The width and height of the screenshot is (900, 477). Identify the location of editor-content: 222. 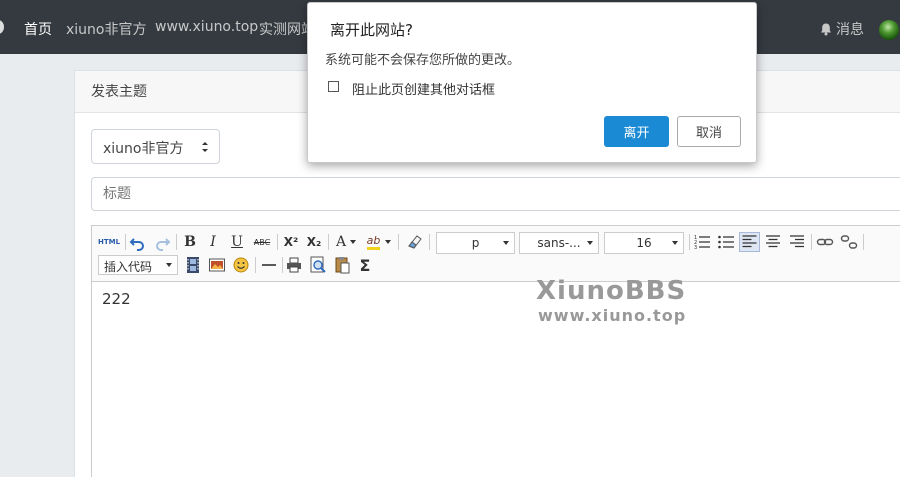
(496, 299).